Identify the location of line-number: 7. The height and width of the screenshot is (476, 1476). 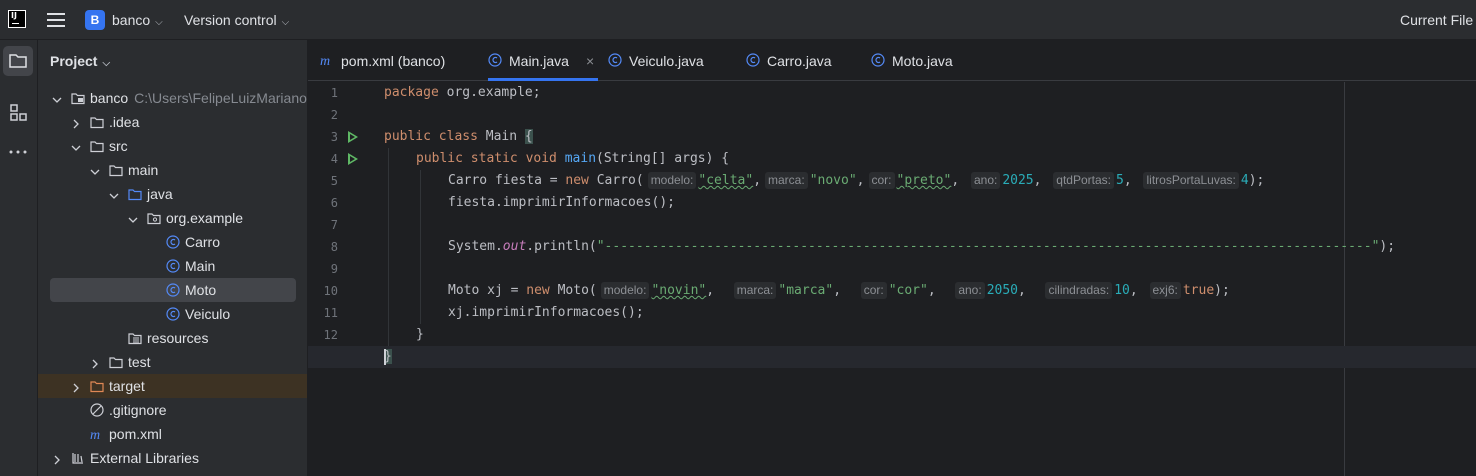
(323, 225).